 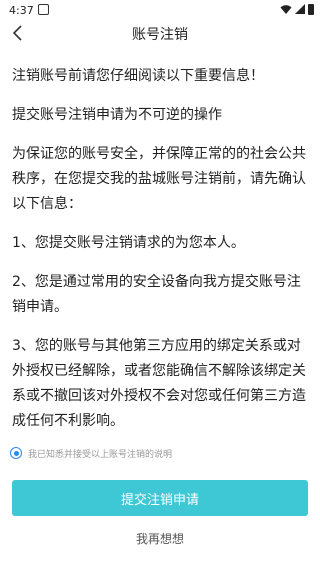 I want to click on cancel-button: 我再想想, so click(x=160, y=538).